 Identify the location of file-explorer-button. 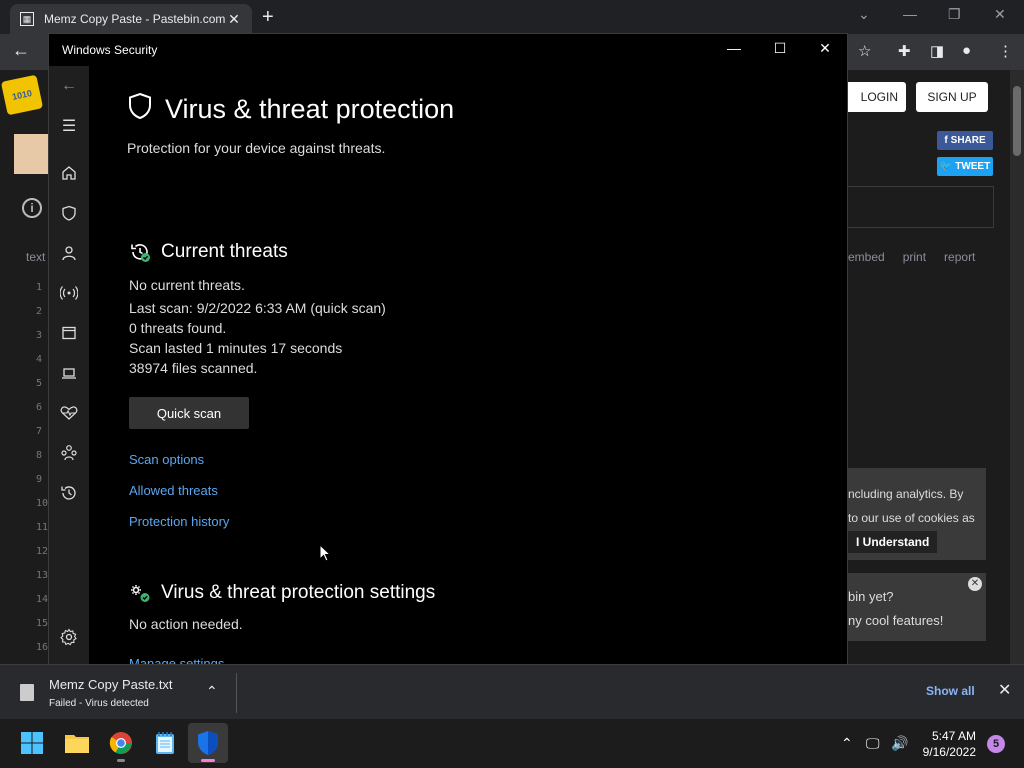
(77, 743).